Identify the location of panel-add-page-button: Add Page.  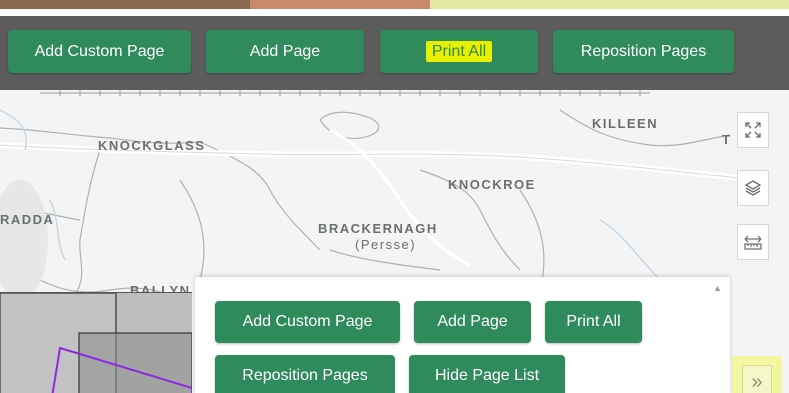
(472, 322).